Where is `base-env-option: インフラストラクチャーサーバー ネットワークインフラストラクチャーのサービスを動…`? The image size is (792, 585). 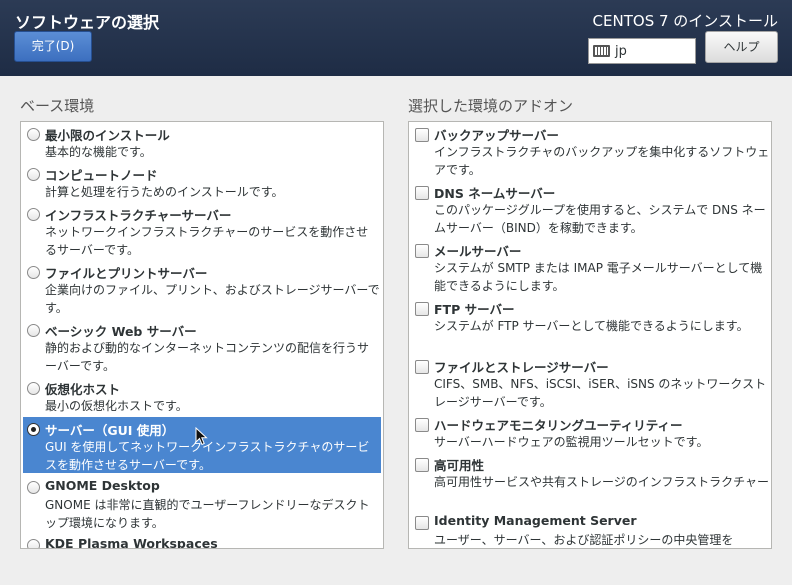 base-env-option: インフラストラクチャーサーバー ネットワークインフラストラクチャーのサービスを動… is located at coordinates (202, 230).